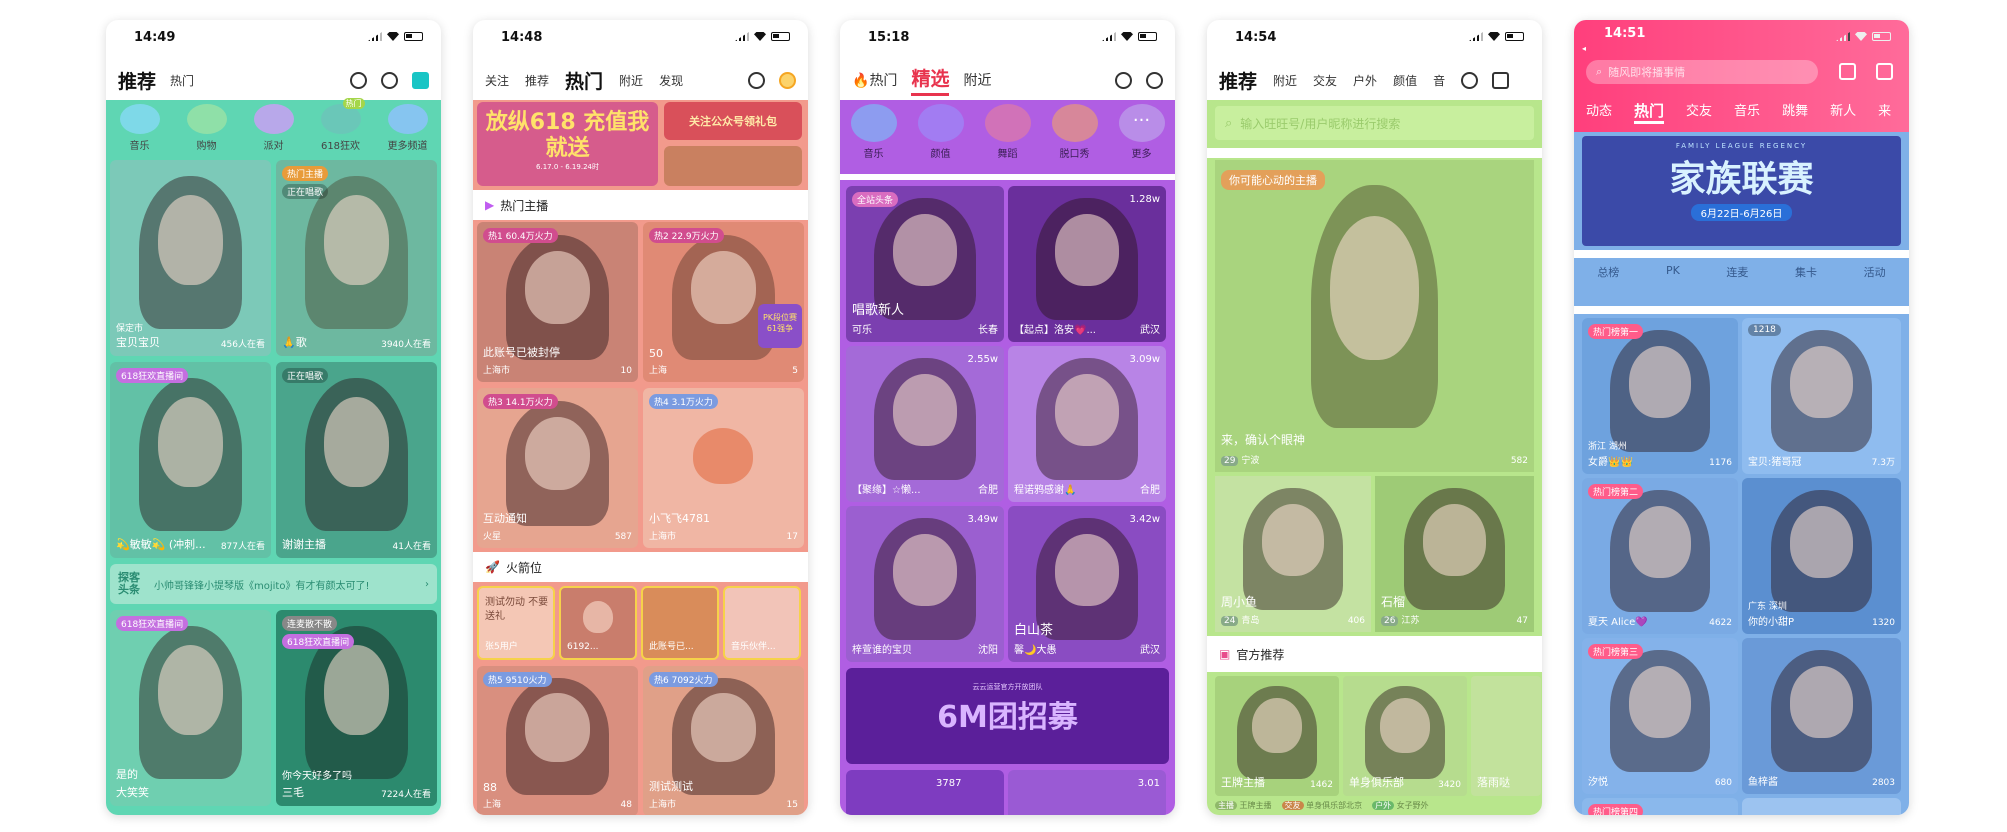  I want to click on tab-music: 音乐, so click(1747, 112).